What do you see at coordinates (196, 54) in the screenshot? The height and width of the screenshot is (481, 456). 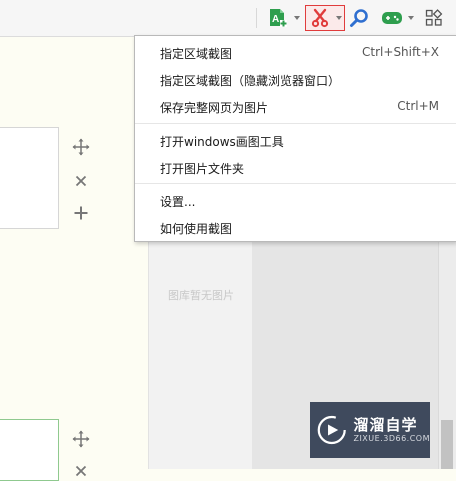 I see `menu-item-label: 指定区域截图` at bounding box center [196, 54].